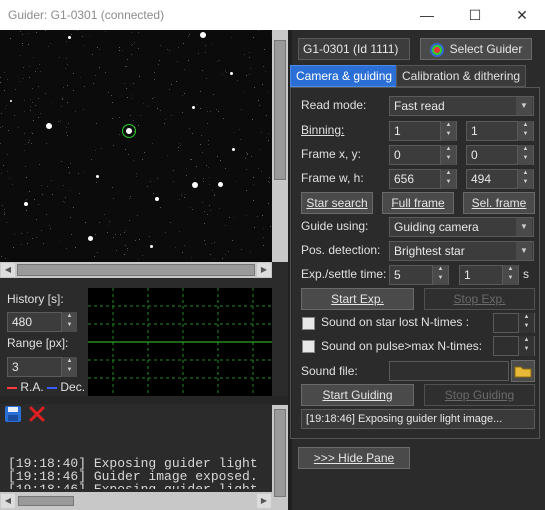  Describe the element at coordinates (526, 323) in the screenshot. I see `sound-star-lost-spinner: ▲ ▼` at that location.